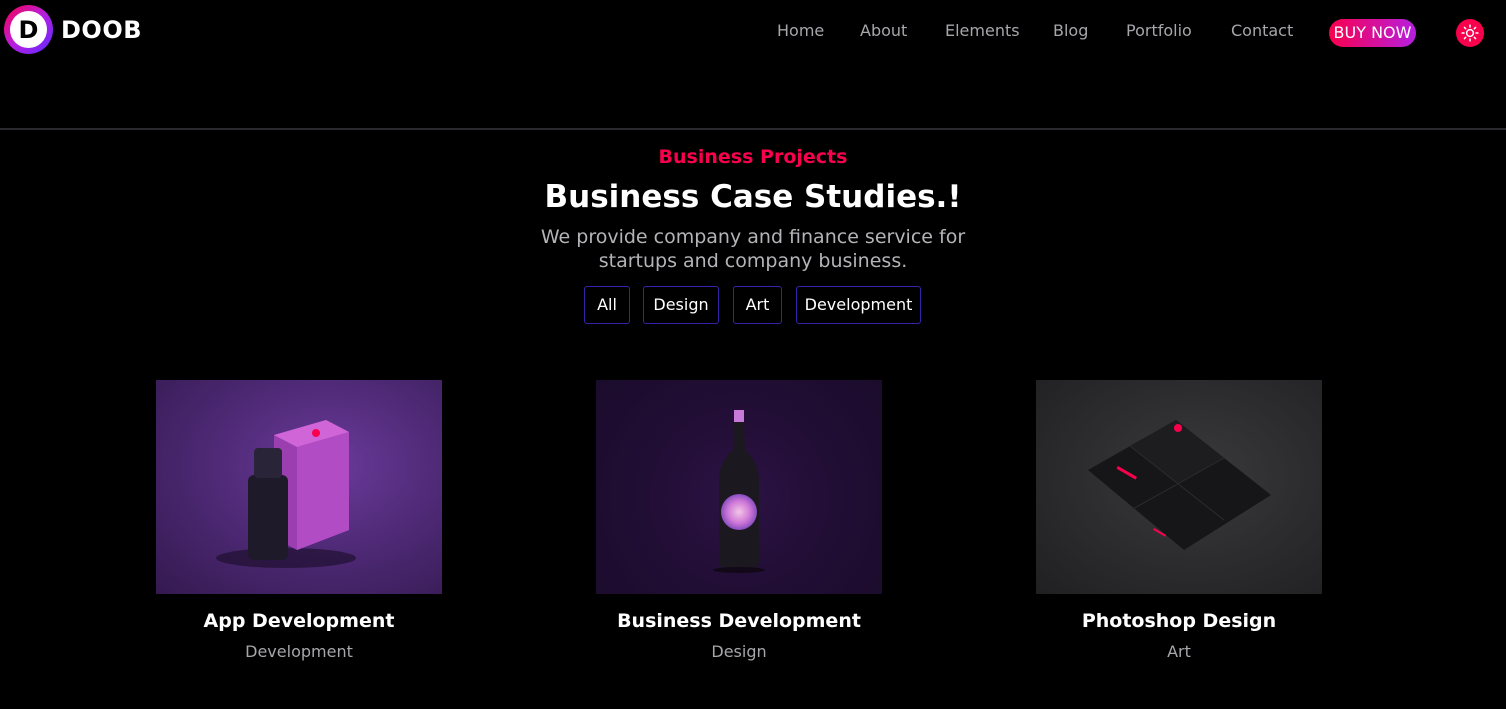 The height and width of the screenshot is (709, 1506). I want to click on project-card: Business Development Design, so click(739, 520).